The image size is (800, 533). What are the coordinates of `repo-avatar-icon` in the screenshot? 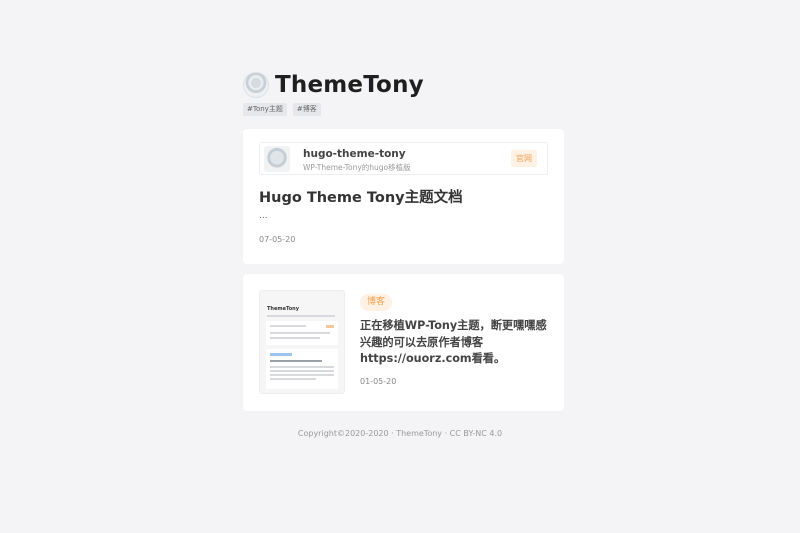 It's located at (277, 159).